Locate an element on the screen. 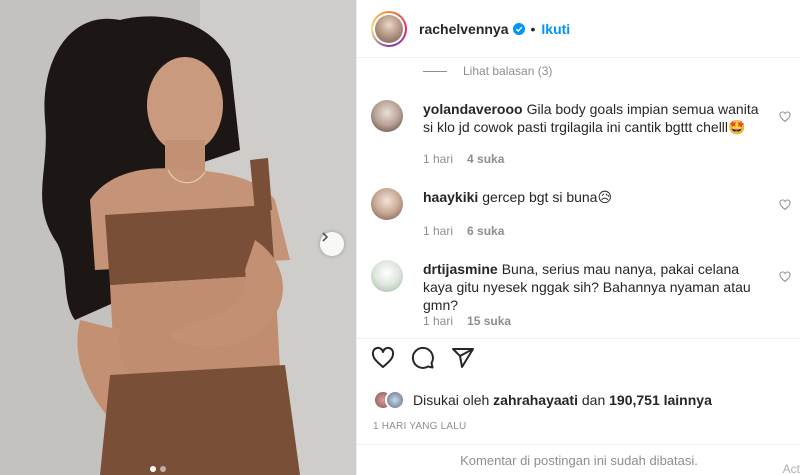  verified-badge-icon is located at coordinates (518, 28).